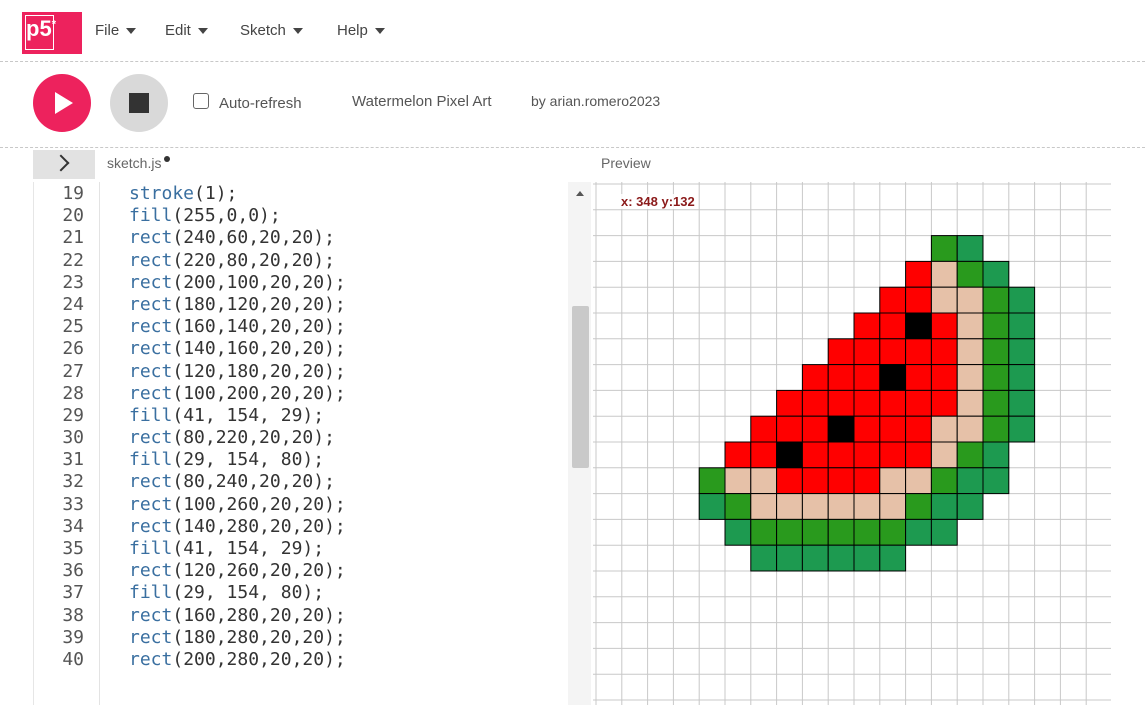 The width and height of the screenshot is (1145, 705). What do you see at coordinates (139, 103) in the screenshot?
I see `stop-button` at bounding box center [139, 103].